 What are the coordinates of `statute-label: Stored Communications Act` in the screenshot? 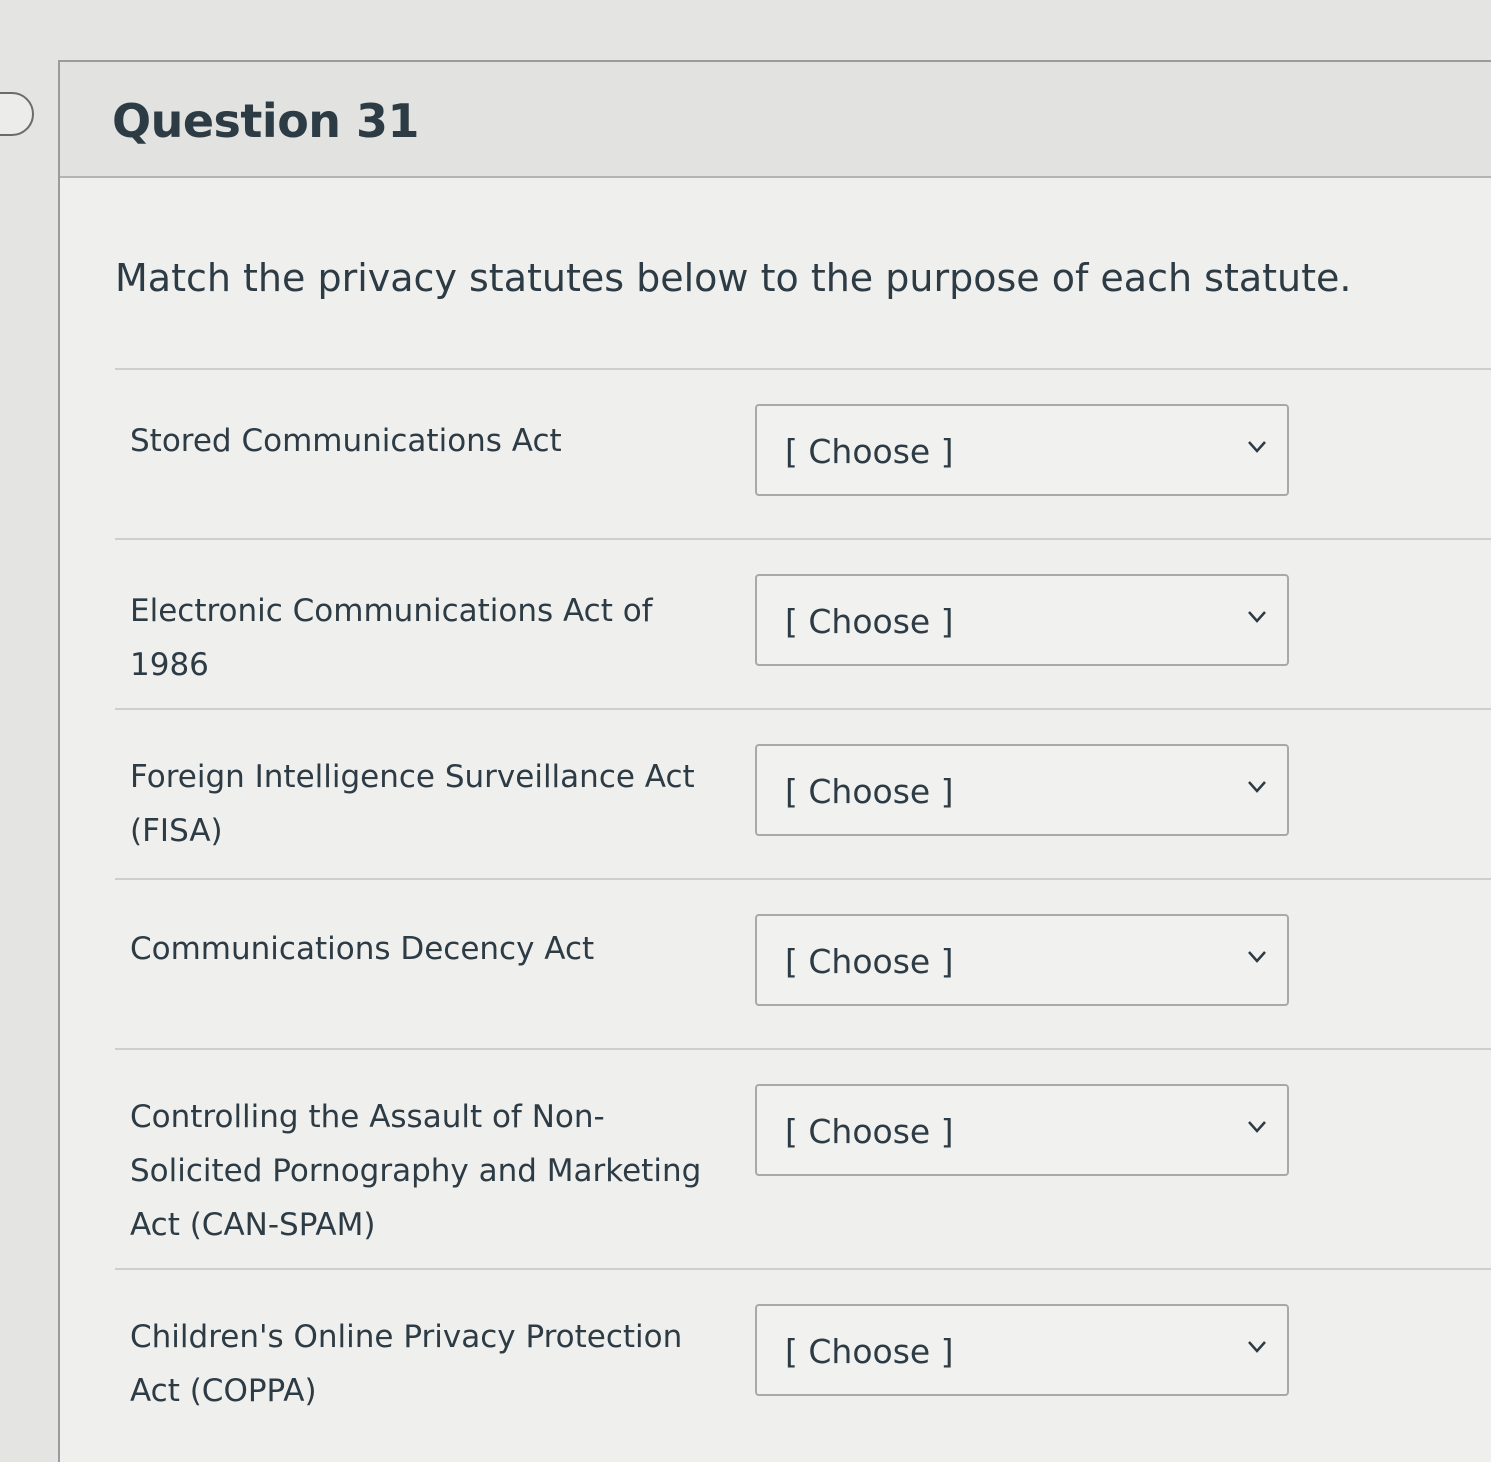 It's located at (346, 441).